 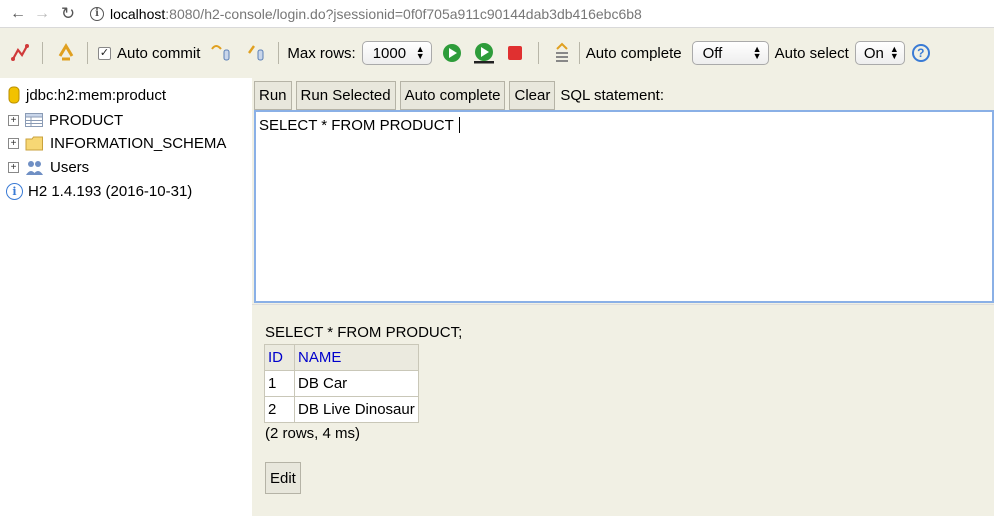 I want to click on tree-item-label: INFORMATION_SCHEMA, so click(x=138, y=143).